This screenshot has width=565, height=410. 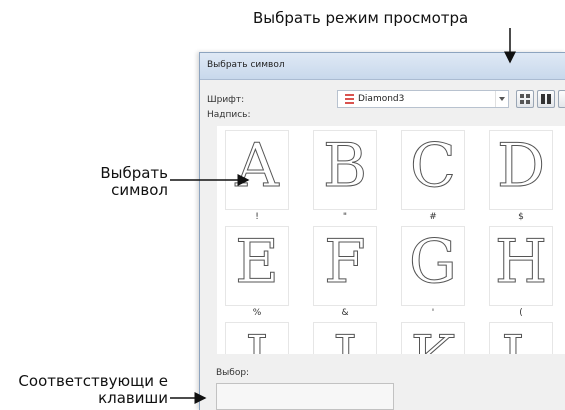 I want to click on symbol-glyph: E, so click(x=257, y=262).